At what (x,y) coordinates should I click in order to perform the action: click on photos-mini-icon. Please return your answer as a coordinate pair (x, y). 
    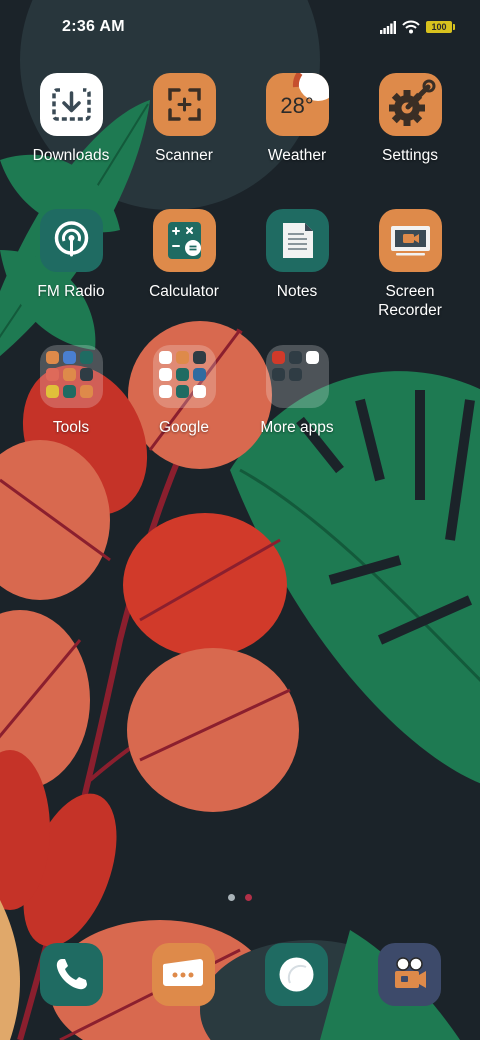
    Looking at the image, I should click on (165, 391).